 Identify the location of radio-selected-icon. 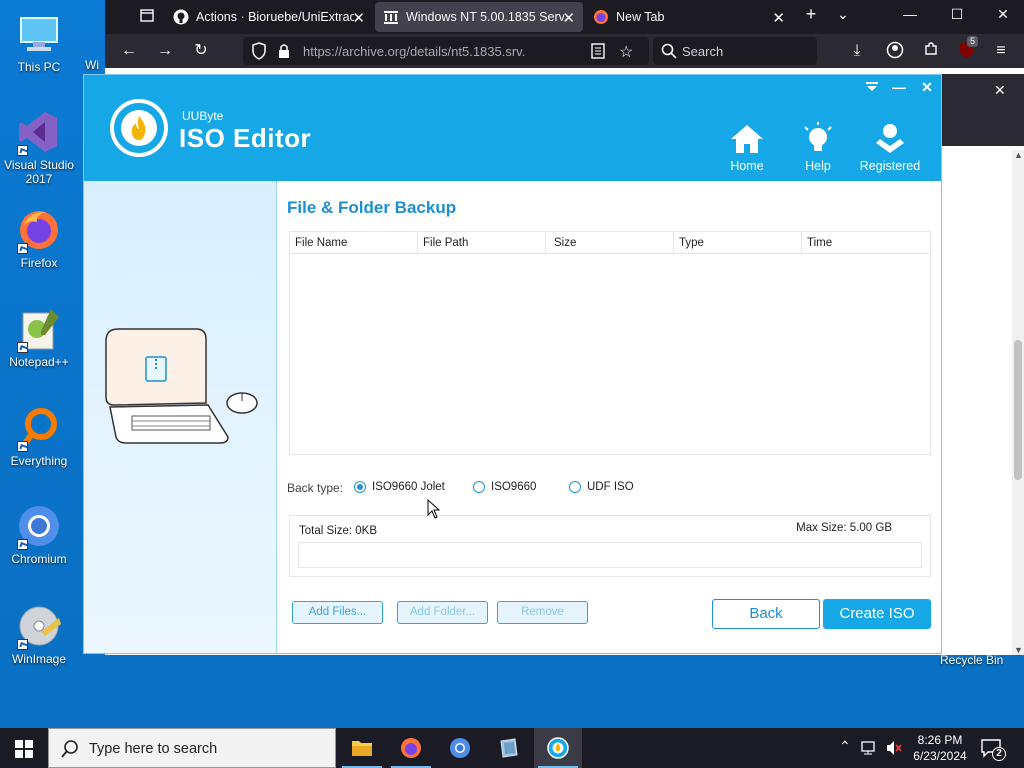
(360, 487).